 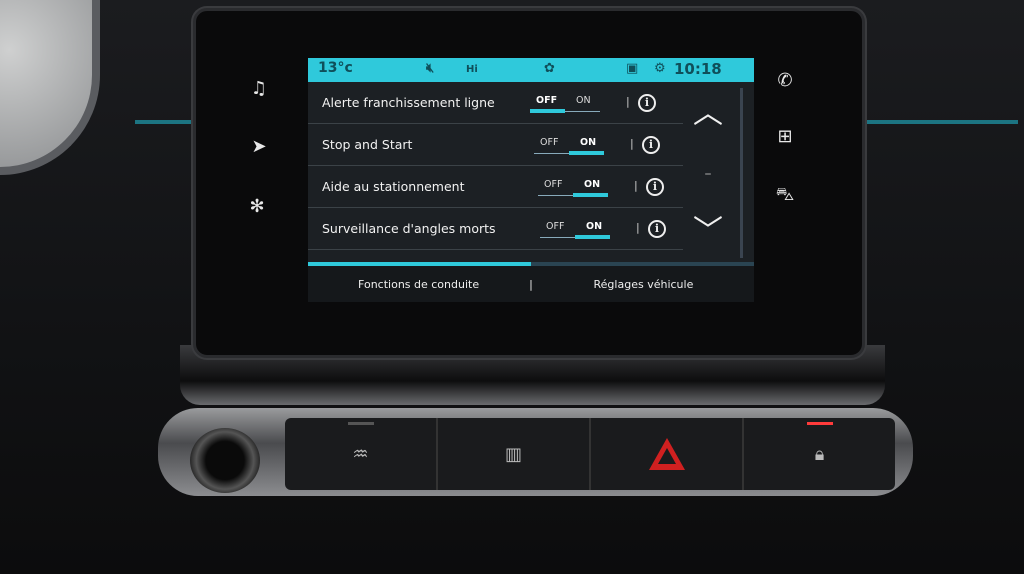 What do you see at coordinates (361, 454) in the screenshot?
I see `front-defrost-button: ♒` at bounding box center [361, 454].